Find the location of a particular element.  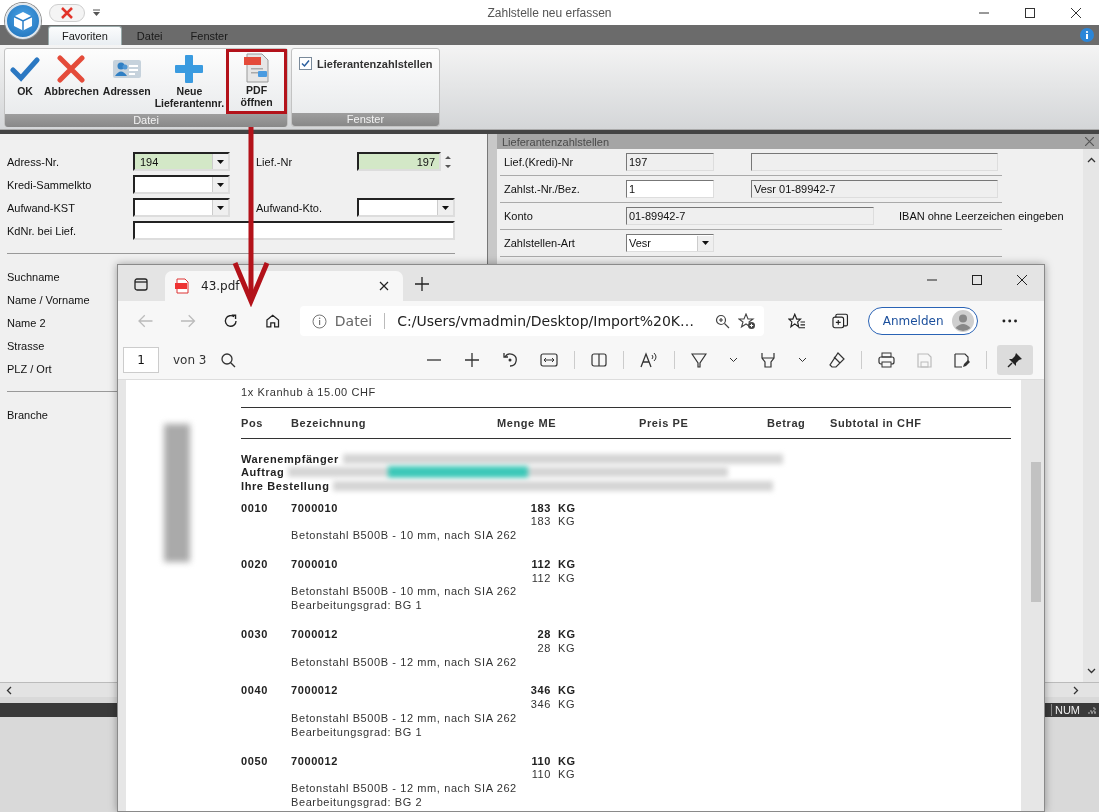

refresh-icon is located at coordinates (230, 321).